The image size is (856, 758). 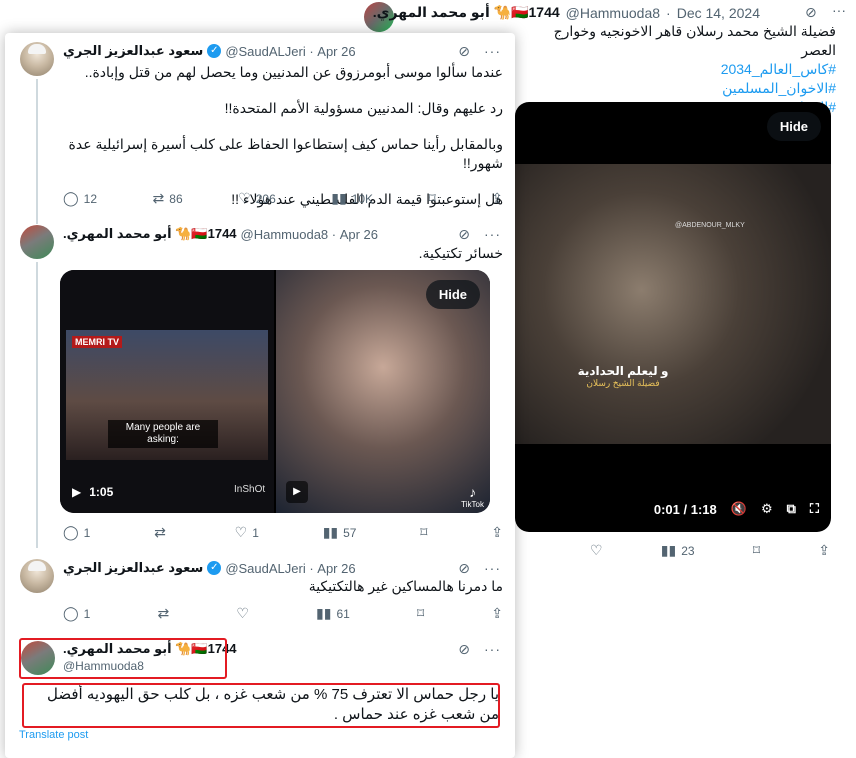 I want to click on like-button: ♡ 1, so click(x=247, y=532).